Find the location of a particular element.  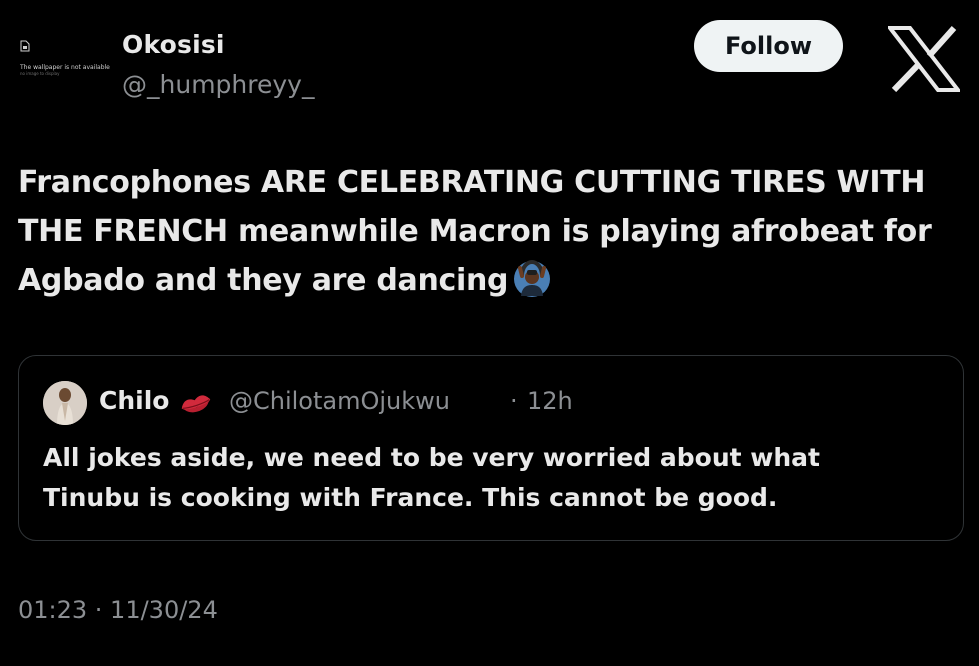

broken-image-icon is located at coordinates (25, 46).